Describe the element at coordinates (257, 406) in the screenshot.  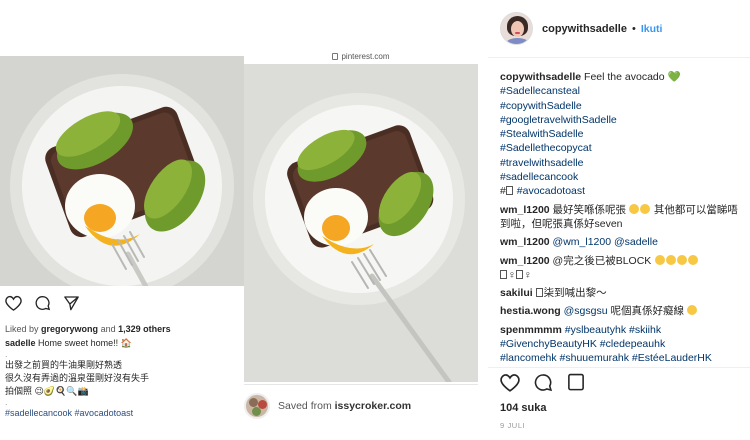
I see `source-avatar` at that location.